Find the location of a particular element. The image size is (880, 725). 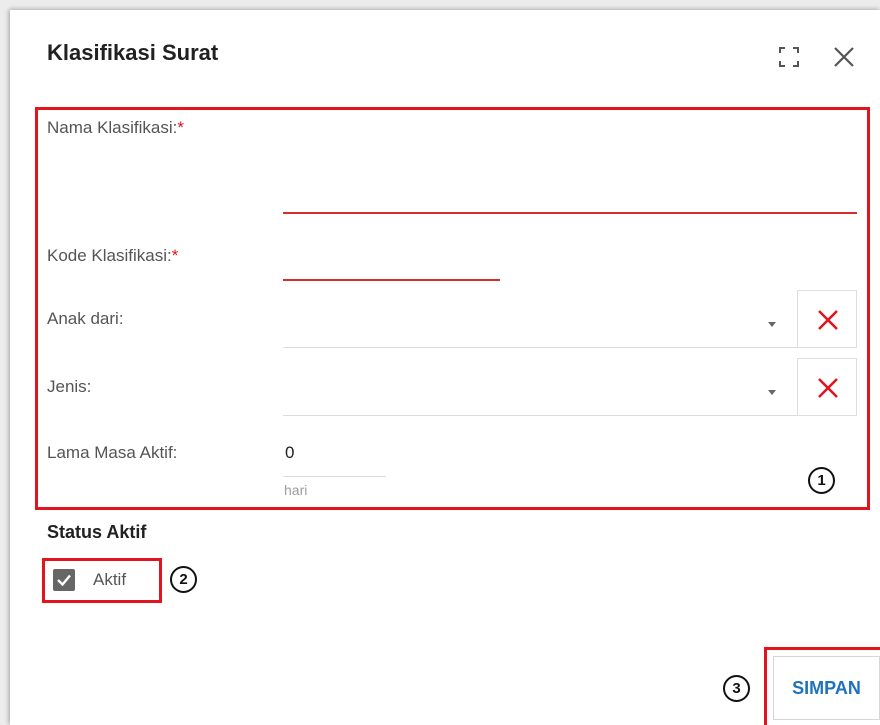

nama-klasifikasi-input is located at coordinates (570, 213).